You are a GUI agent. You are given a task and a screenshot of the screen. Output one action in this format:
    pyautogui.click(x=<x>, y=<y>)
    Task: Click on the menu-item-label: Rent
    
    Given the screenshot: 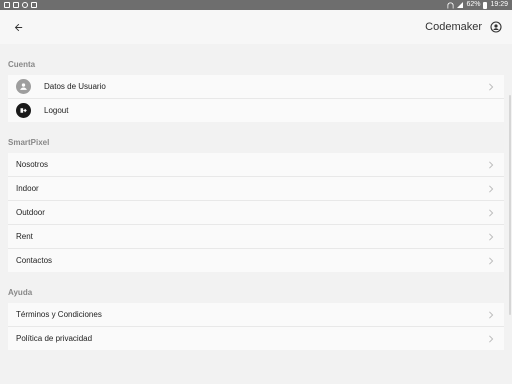 What is the action you would take?
    pyautogui.click(x=24, y=236)
    